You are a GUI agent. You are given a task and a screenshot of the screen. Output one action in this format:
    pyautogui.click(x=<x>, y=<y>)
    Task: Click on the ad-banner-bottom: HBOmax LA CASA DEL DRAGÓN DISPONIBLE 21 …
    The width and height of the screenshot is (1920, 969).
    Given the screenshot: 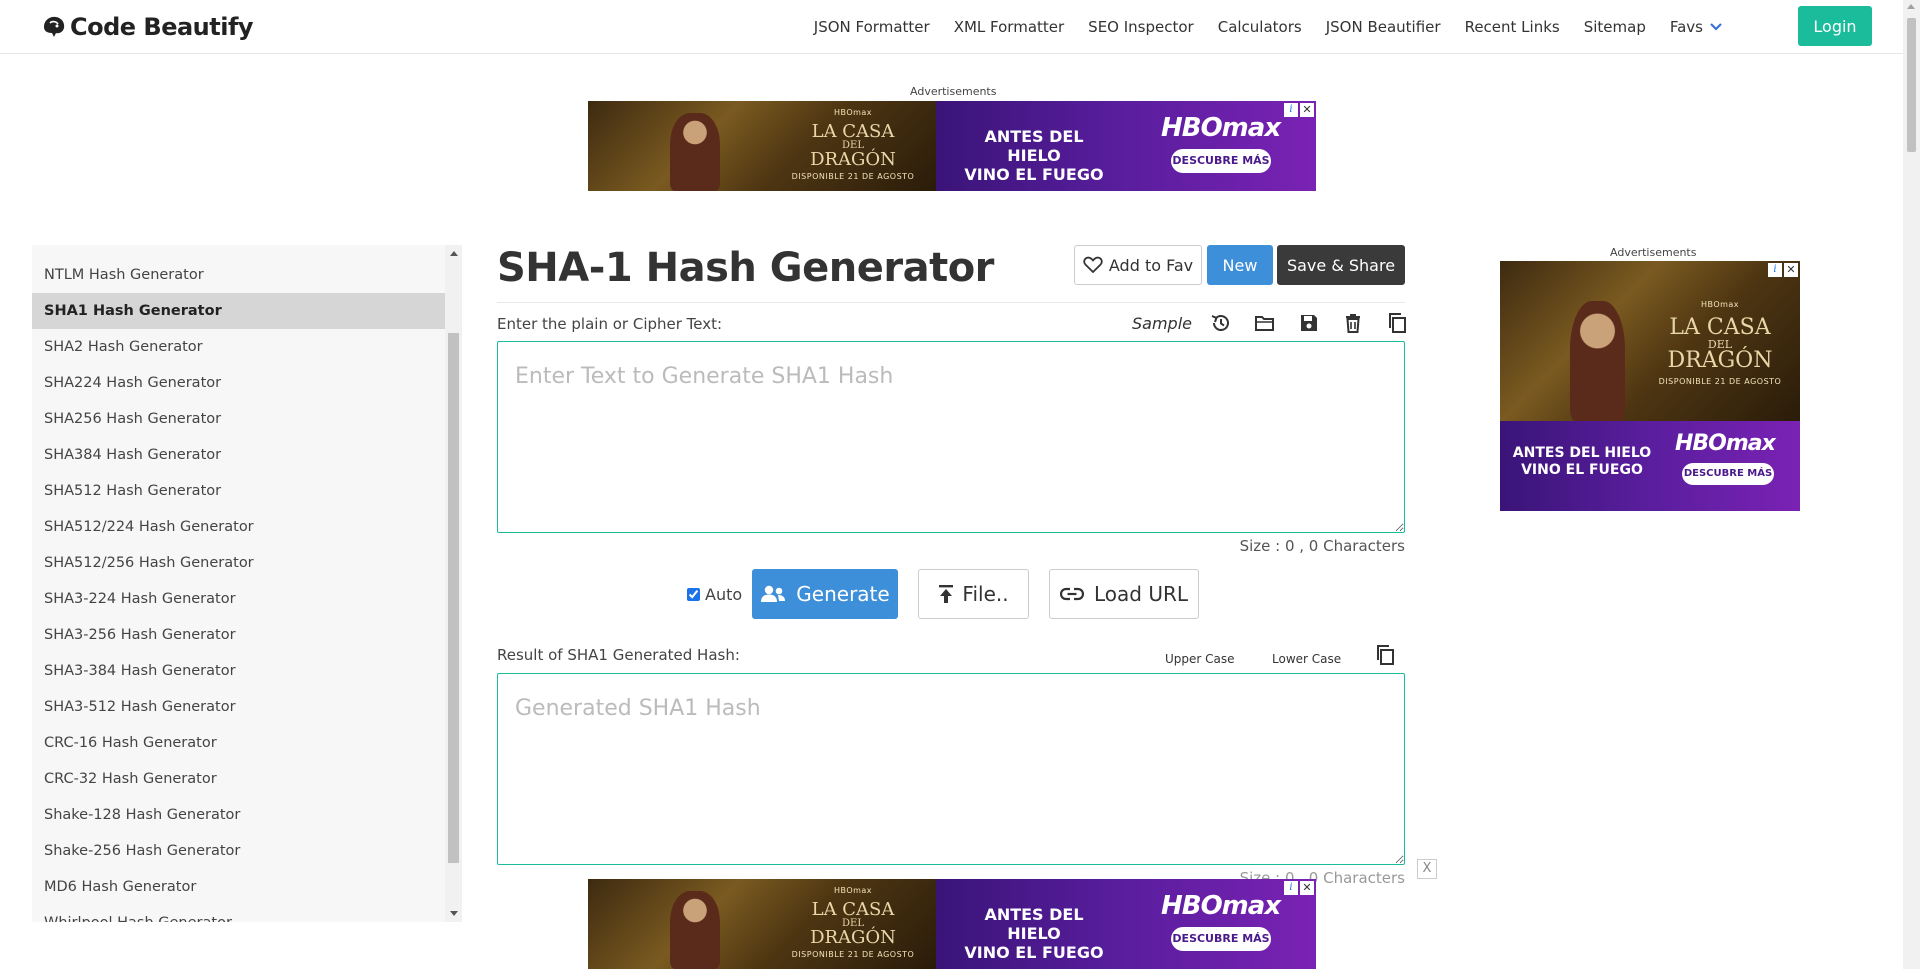 What is the action you would take?
    pyautogui.click(x=952, y=924)
    